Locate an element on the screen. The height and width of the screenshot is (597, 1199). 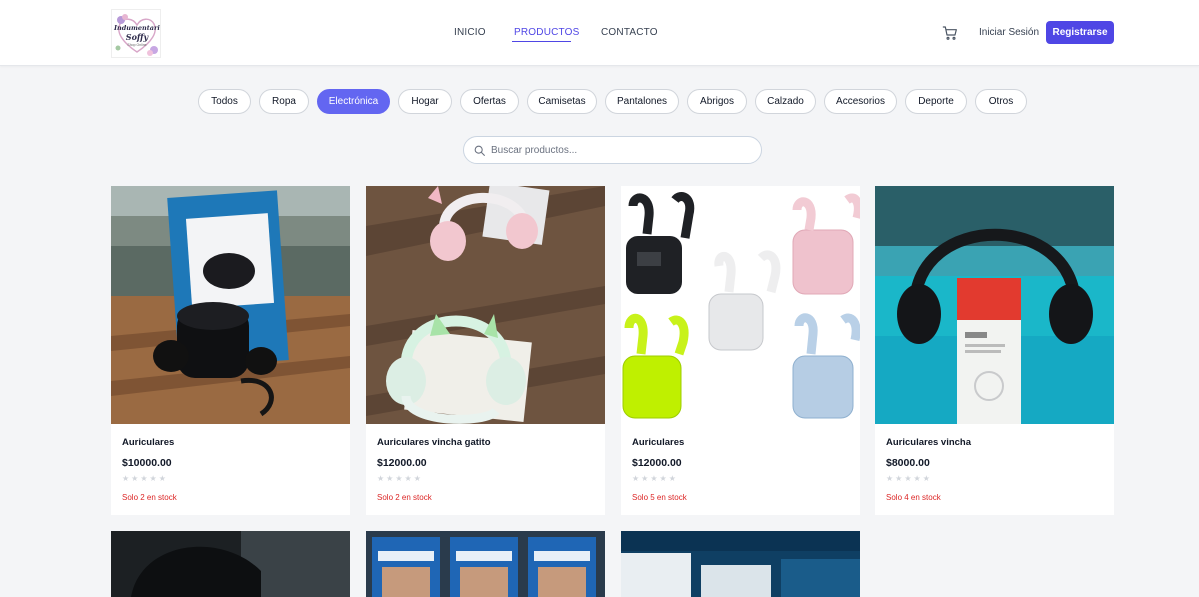
filter-ropa: Ropa is located at coordinates (284, 101).